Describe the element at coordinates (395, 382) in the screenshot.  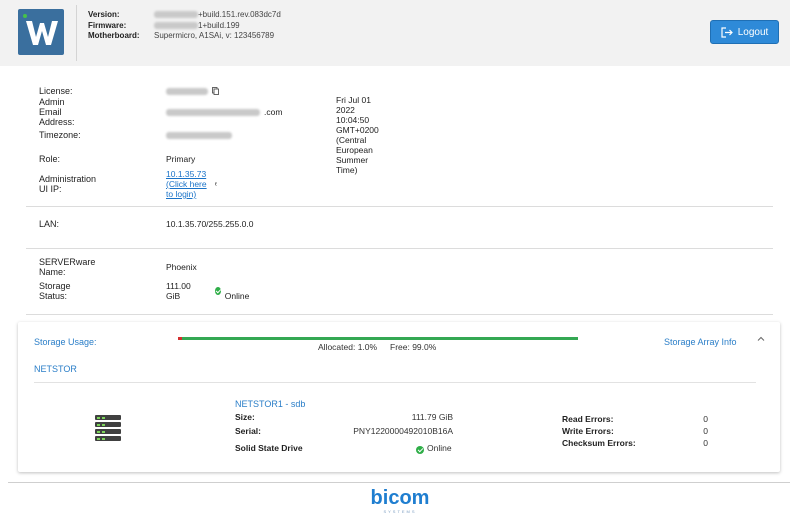
I see `panel-divider` at that location.